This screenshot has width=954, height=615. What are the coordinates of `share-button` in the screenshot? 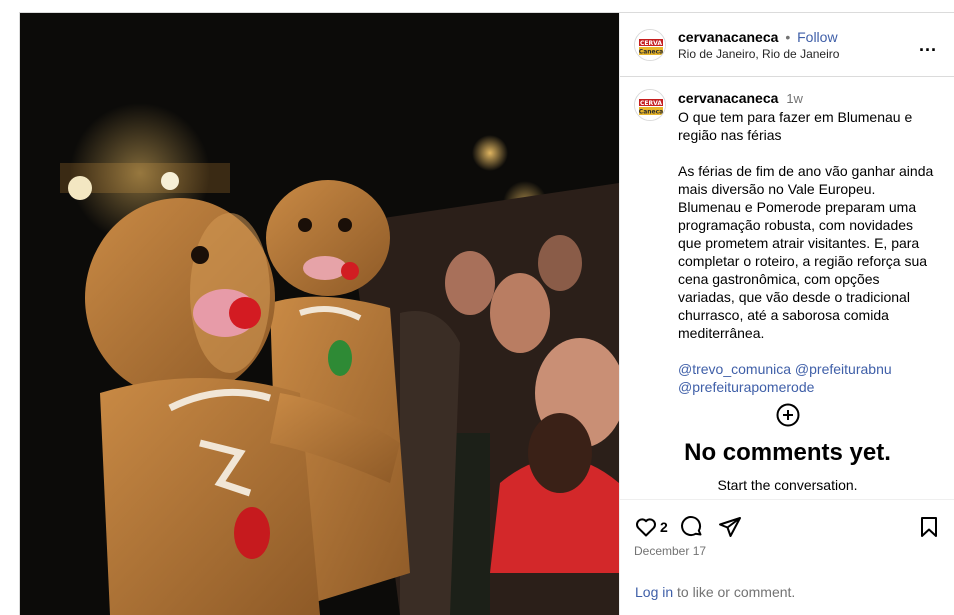 It's located at (730, 527).